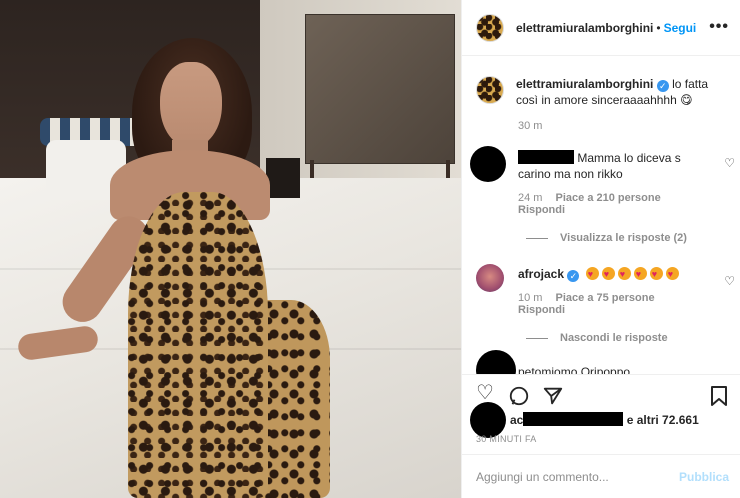 The image size is (740, 498). What do you see at coordinates (615, 166) in the screenshot?
I see `comment-text: Mamma lo diceva s carino ma non rikko` at bounding box center [615, 166].